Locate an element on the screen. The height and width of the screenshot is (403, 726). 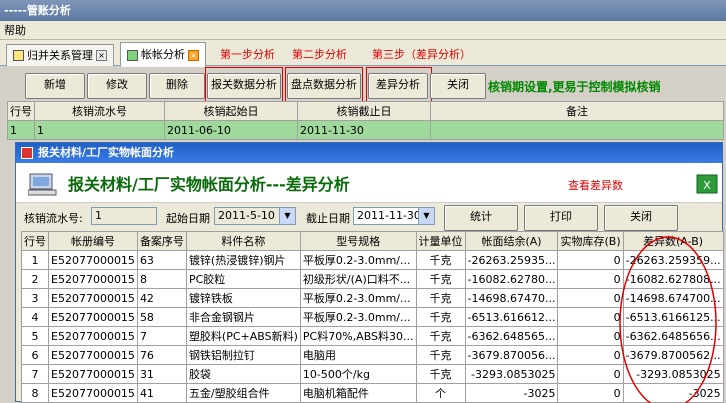
table-cell: 钢铁铝制拉钉 is located at coordinates (243, 355).